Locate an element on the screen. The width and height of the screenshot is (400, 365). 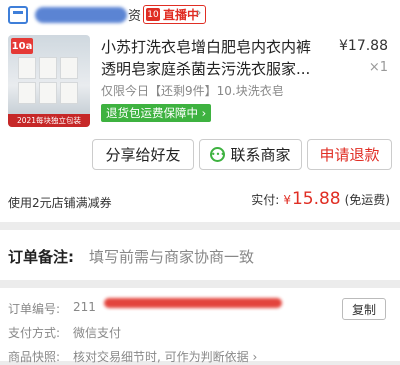
shop-icon is located at coordinates (18, 15).